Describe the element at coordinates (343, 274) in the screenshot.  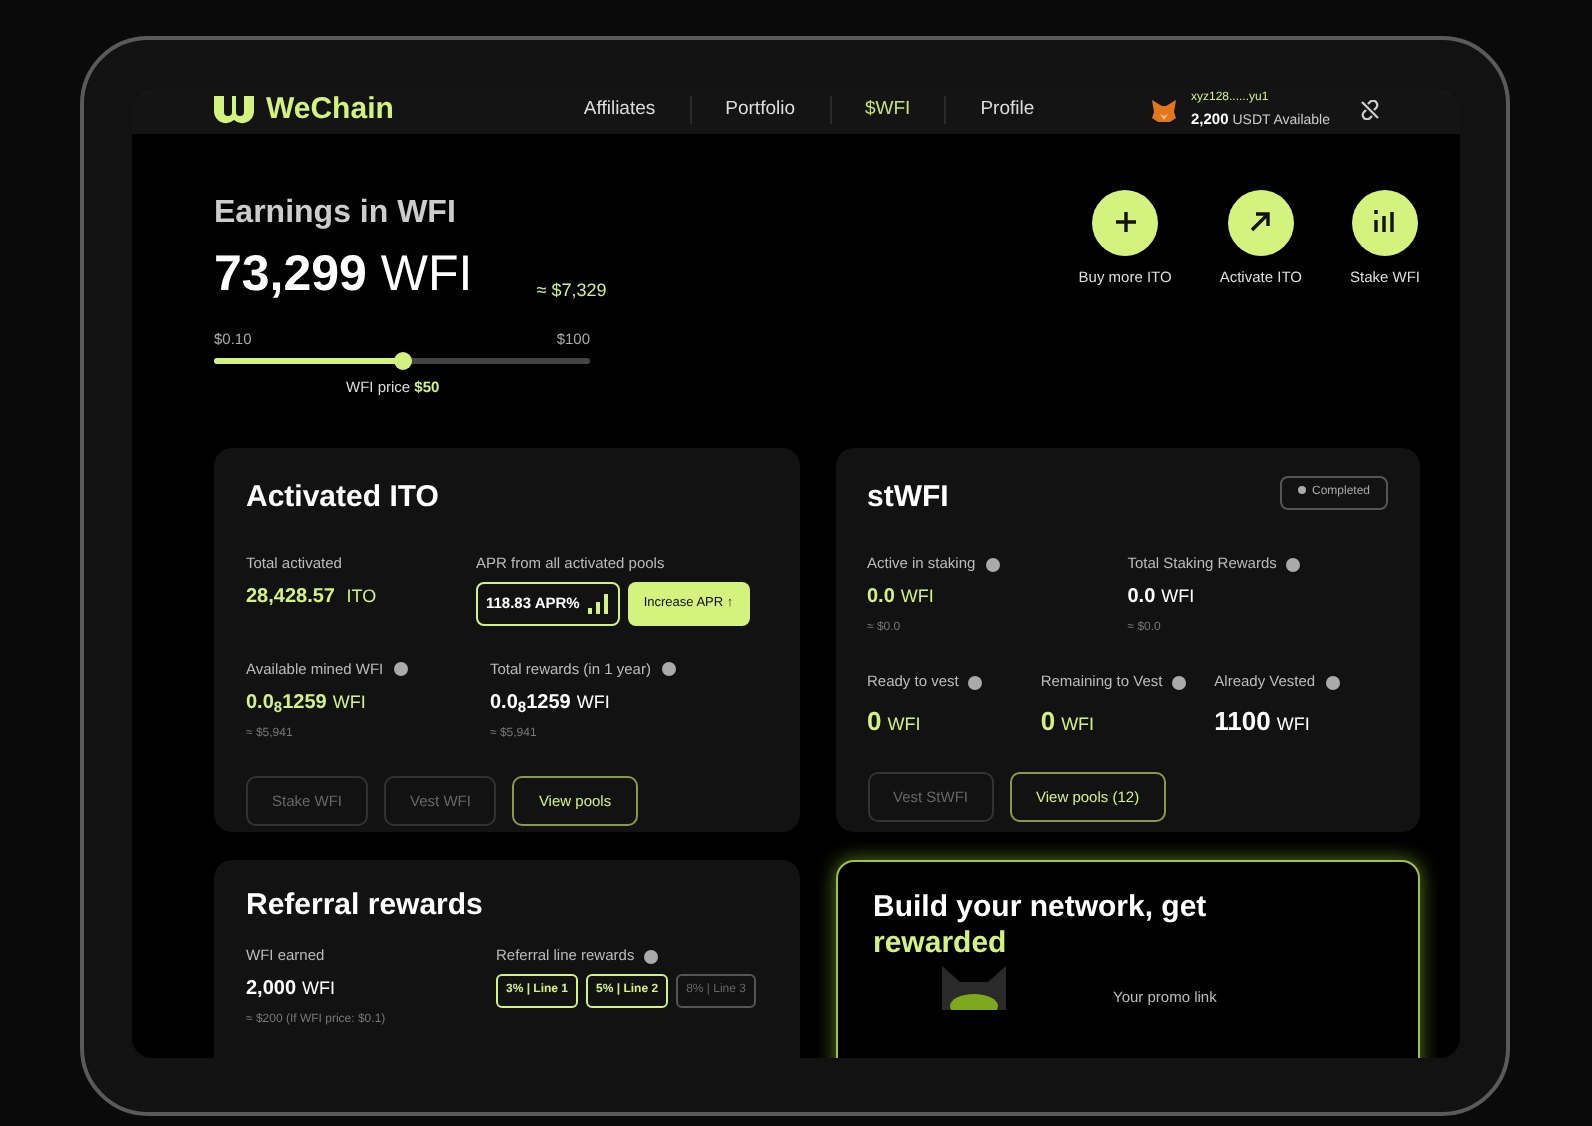
I see `earnings-amount: 73,299 WFI` at that location.